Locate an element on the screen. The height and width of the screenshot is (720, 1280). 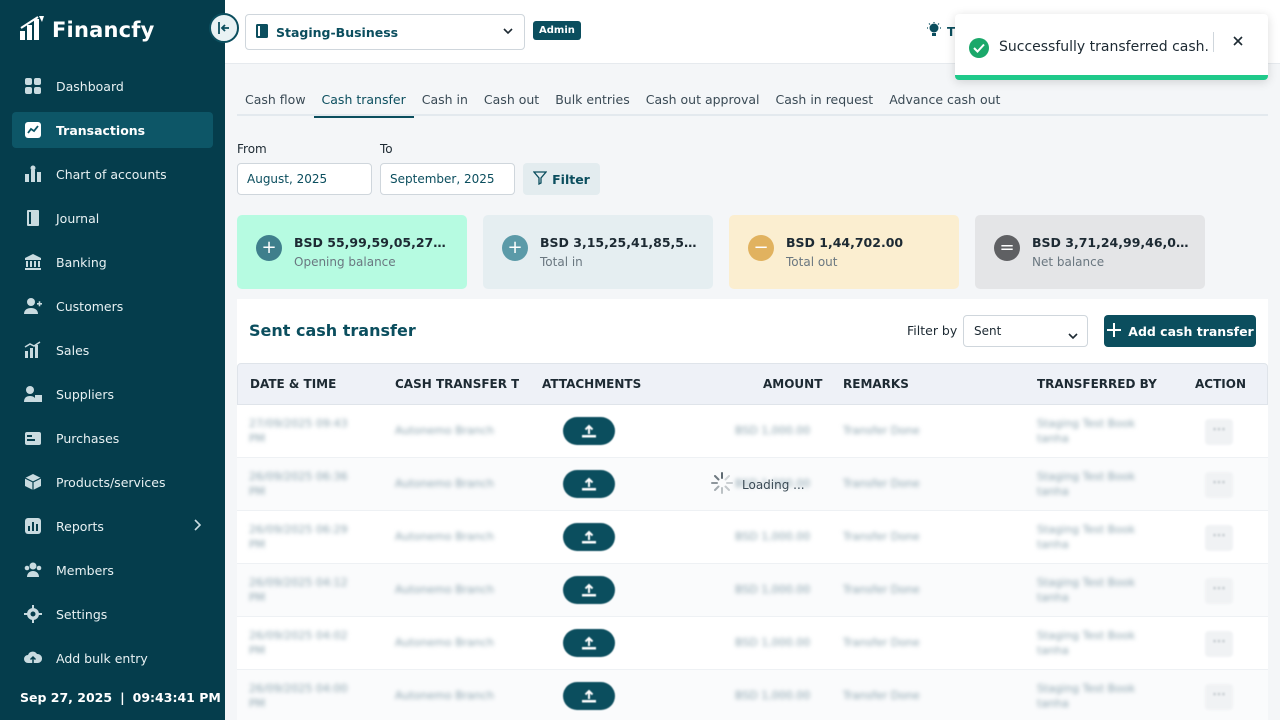
date-line: 26/09/2025 04:12 is located at coordinates (298, 582).